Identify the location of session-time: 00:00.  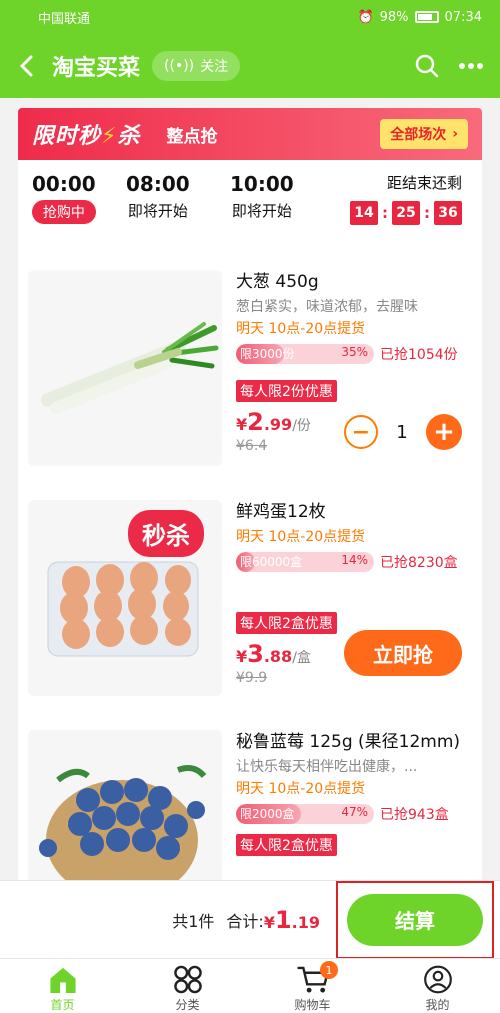
(64, 184).